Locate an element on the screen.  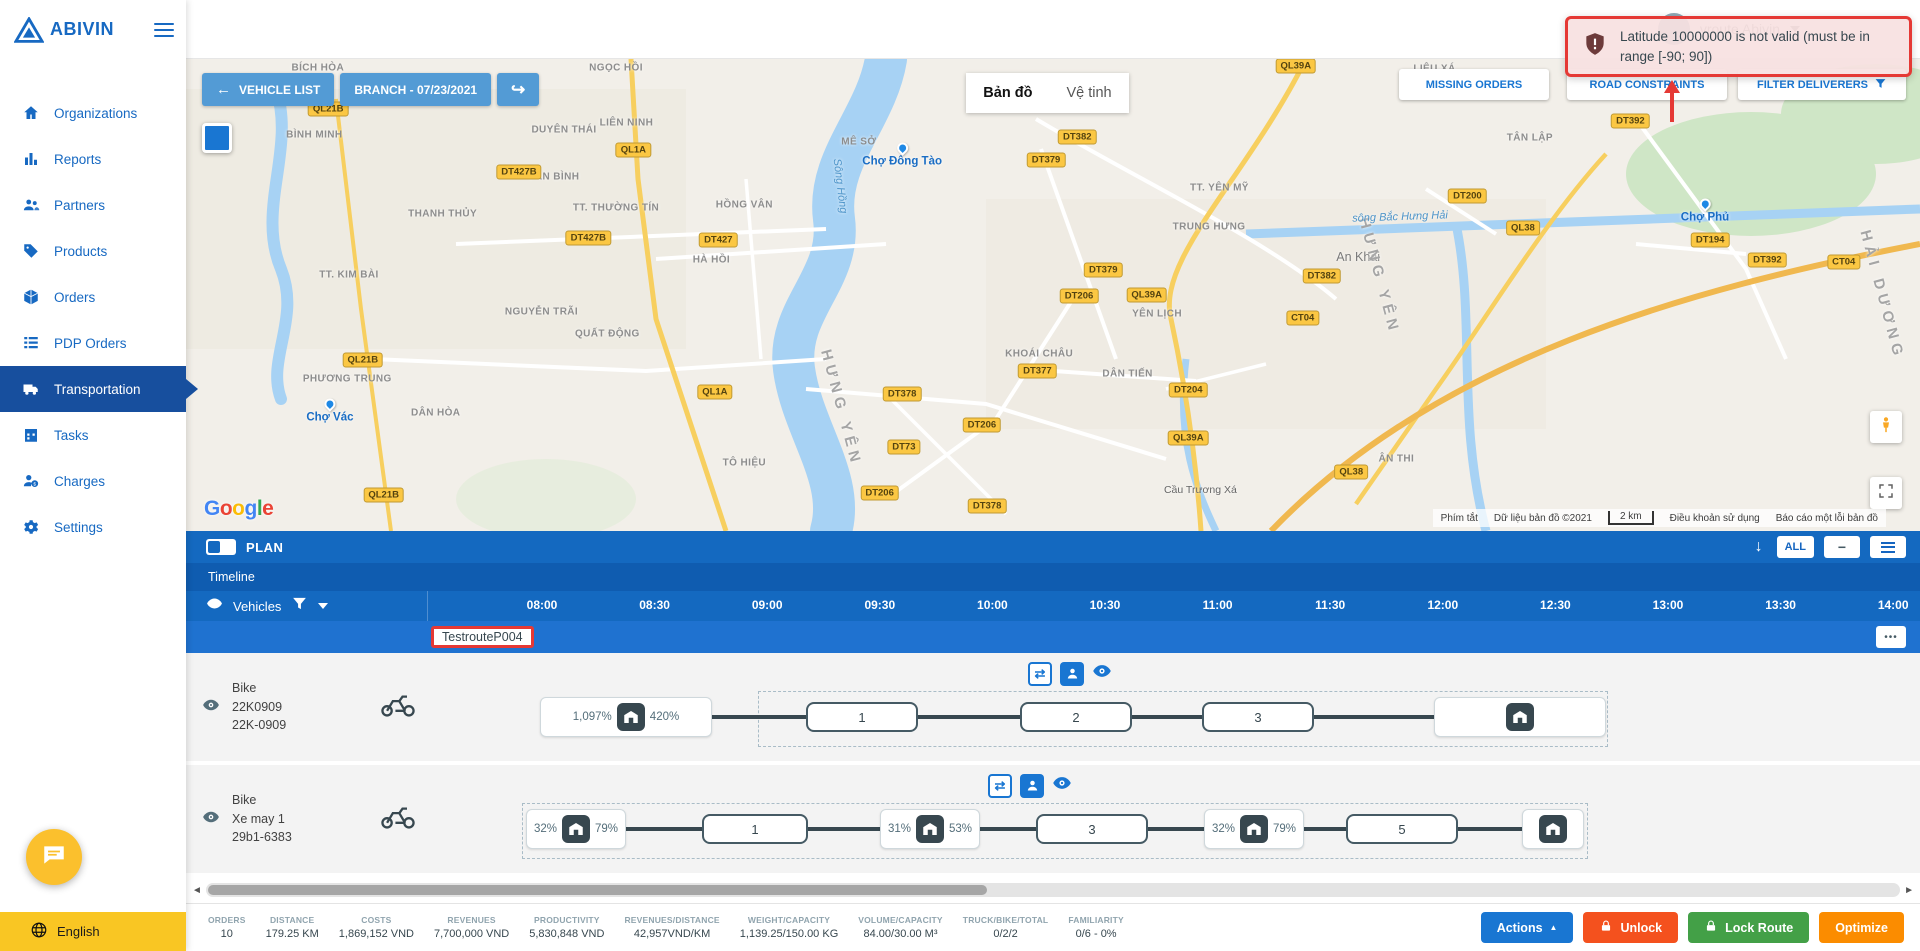
transportation-icon is located at coordinates (31, 389).